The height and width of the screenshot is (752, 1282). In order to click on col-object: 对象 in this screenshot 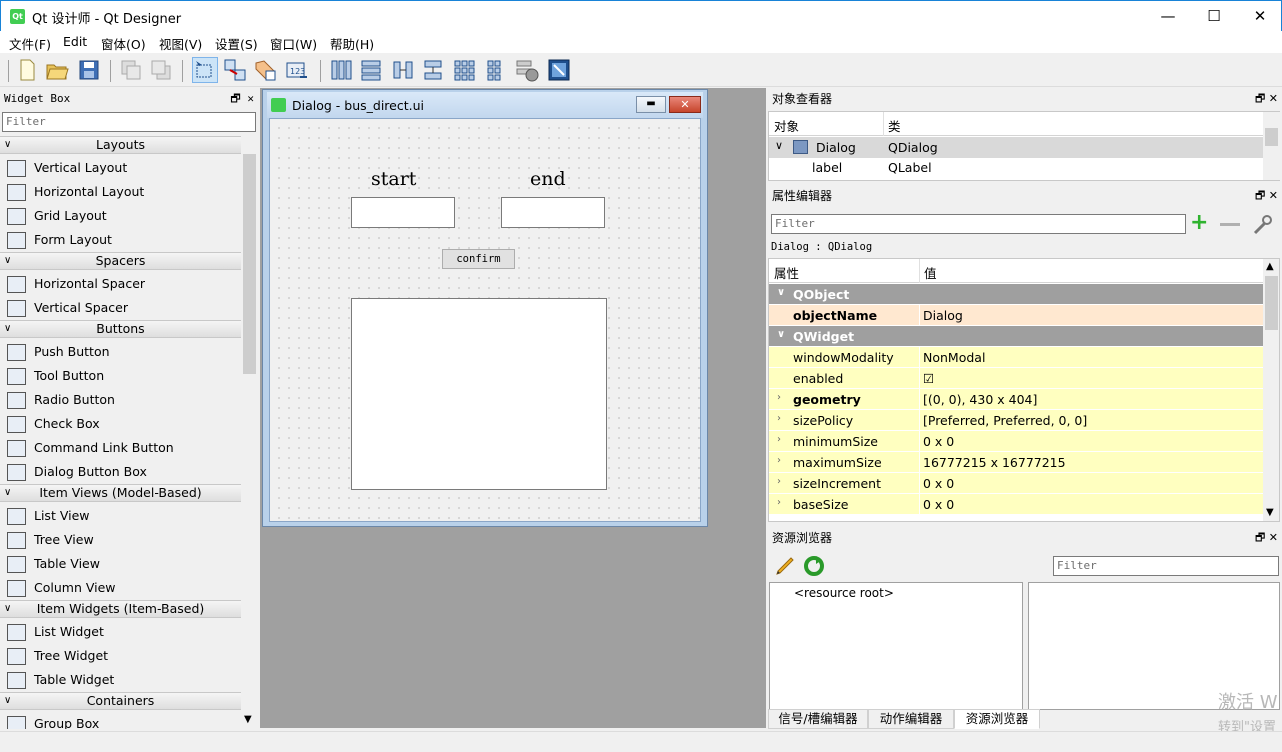, I will do `click(786, 125)`.